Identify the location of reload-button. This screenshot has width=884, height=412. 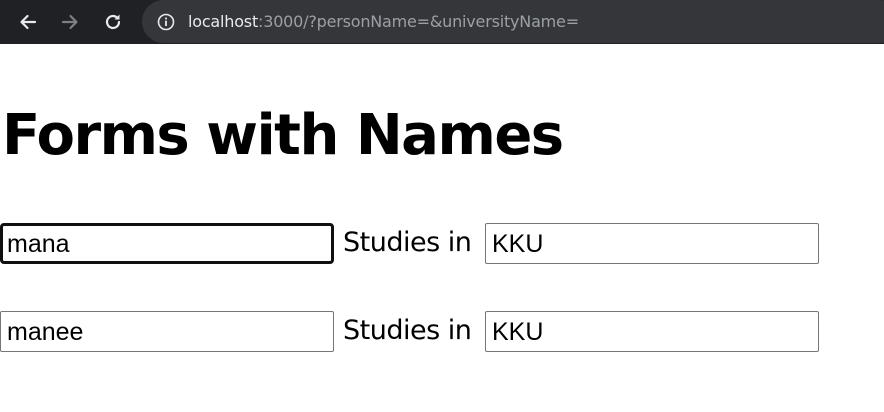
(113, 22).